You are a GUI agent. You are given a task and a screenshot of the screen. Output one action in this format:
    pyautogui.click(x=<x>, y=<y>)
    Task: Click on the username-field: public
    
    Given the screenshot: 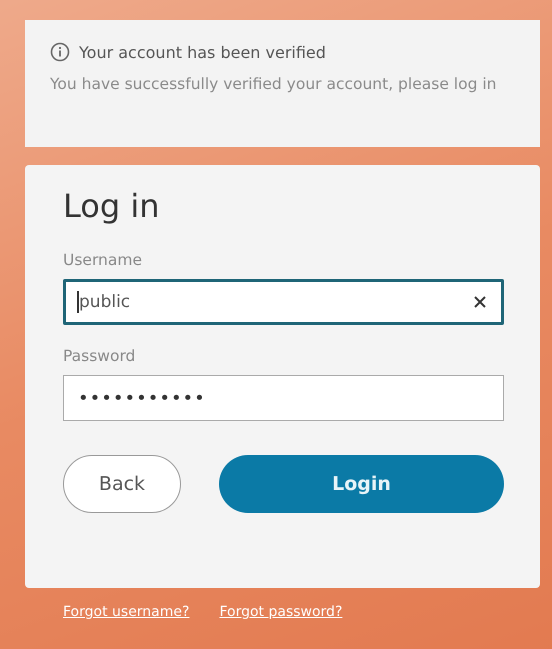 What is the action you would take?
    pyautogui.click(x=283, y=302)
    